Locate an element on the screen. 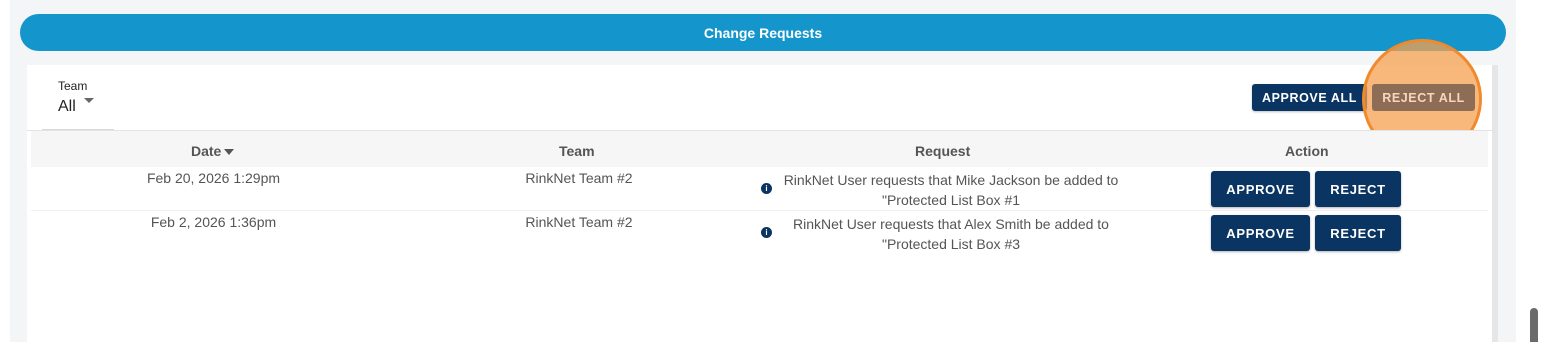 Image resolution: width=1541 pixels, height=342 pixels. team-filter-label: Team is located at coordinates (73, 86).